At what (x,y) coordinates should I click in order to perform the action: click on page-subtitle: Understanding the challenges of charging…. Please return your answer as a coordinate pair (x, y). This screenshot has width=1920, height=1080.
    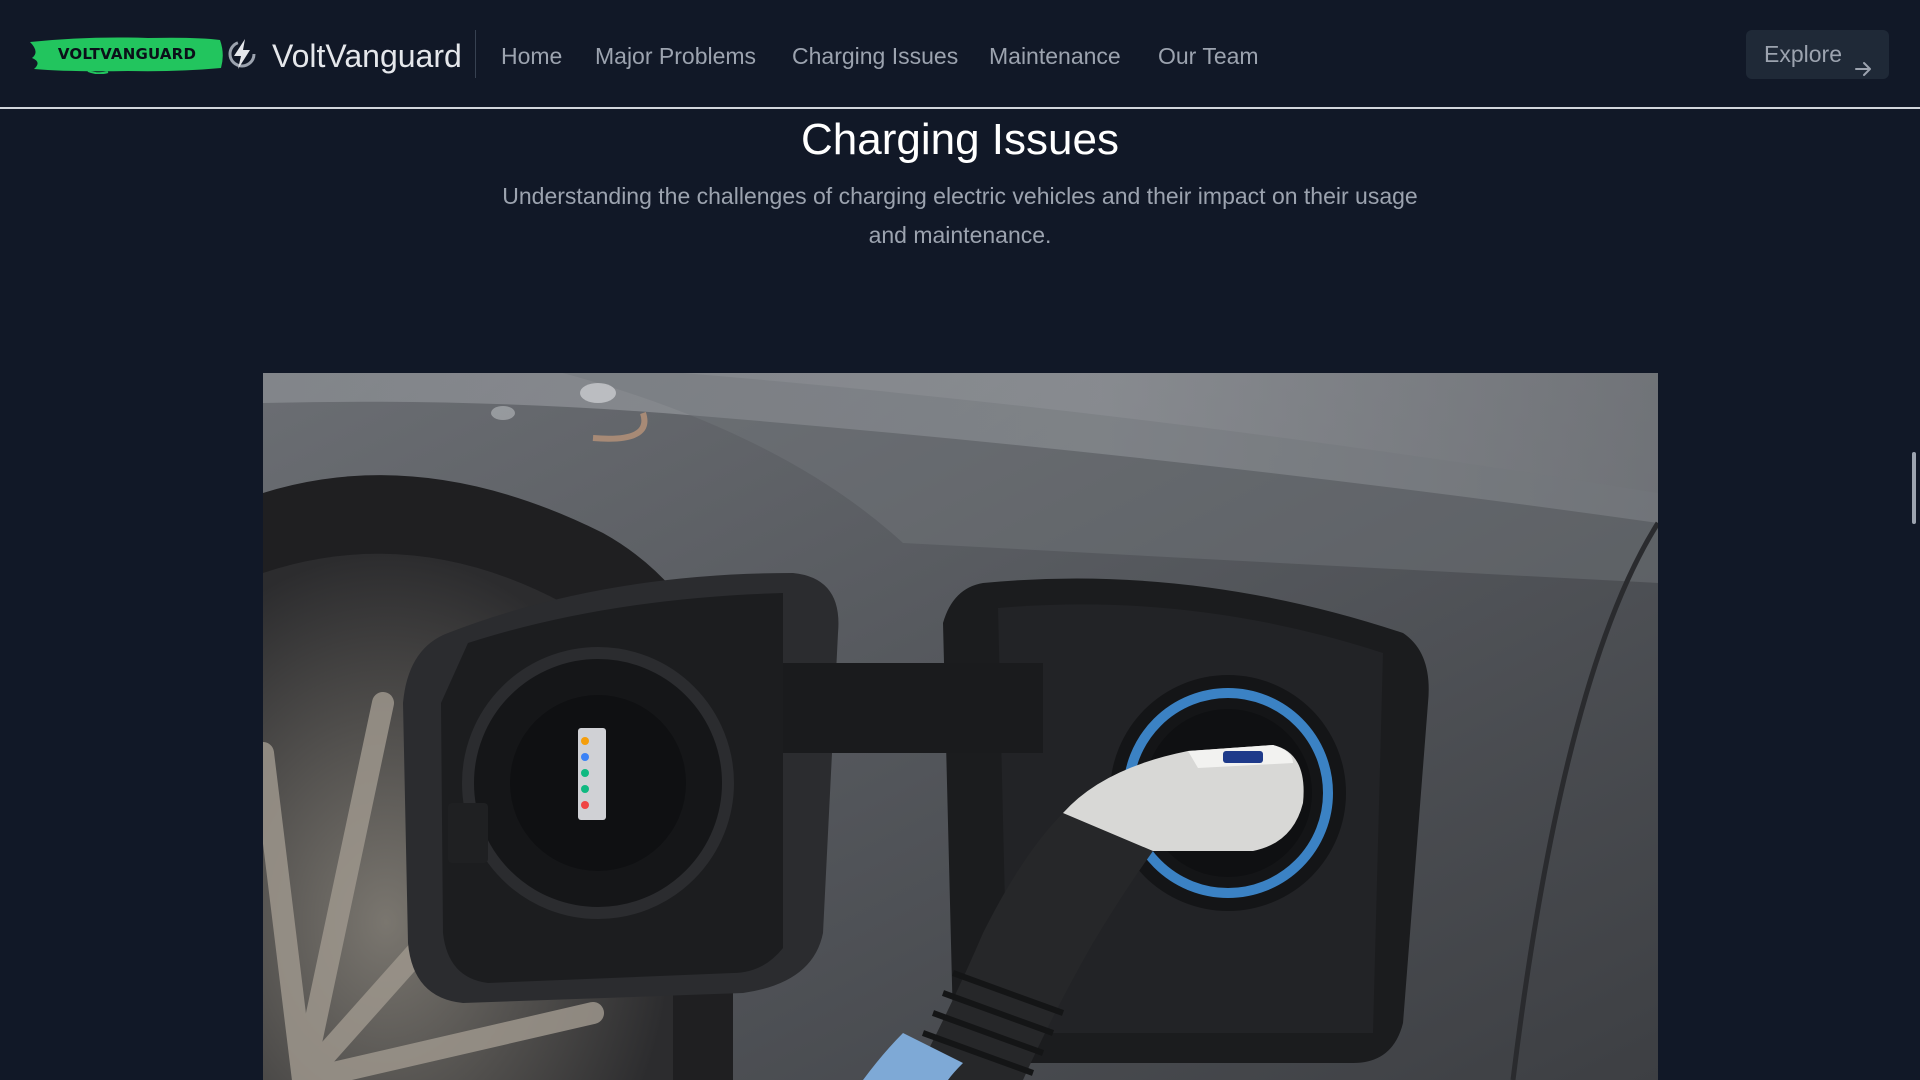
    Looking at the image, I should click on (960, 215).